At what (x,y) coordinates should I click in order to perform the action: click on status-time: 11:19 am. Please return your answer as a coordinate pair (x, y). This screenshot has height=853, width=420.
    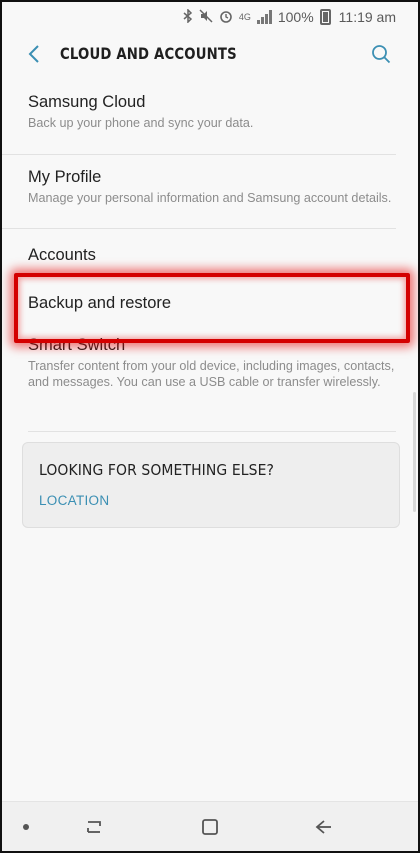
    Looking at the image, I should click on (367, 17).